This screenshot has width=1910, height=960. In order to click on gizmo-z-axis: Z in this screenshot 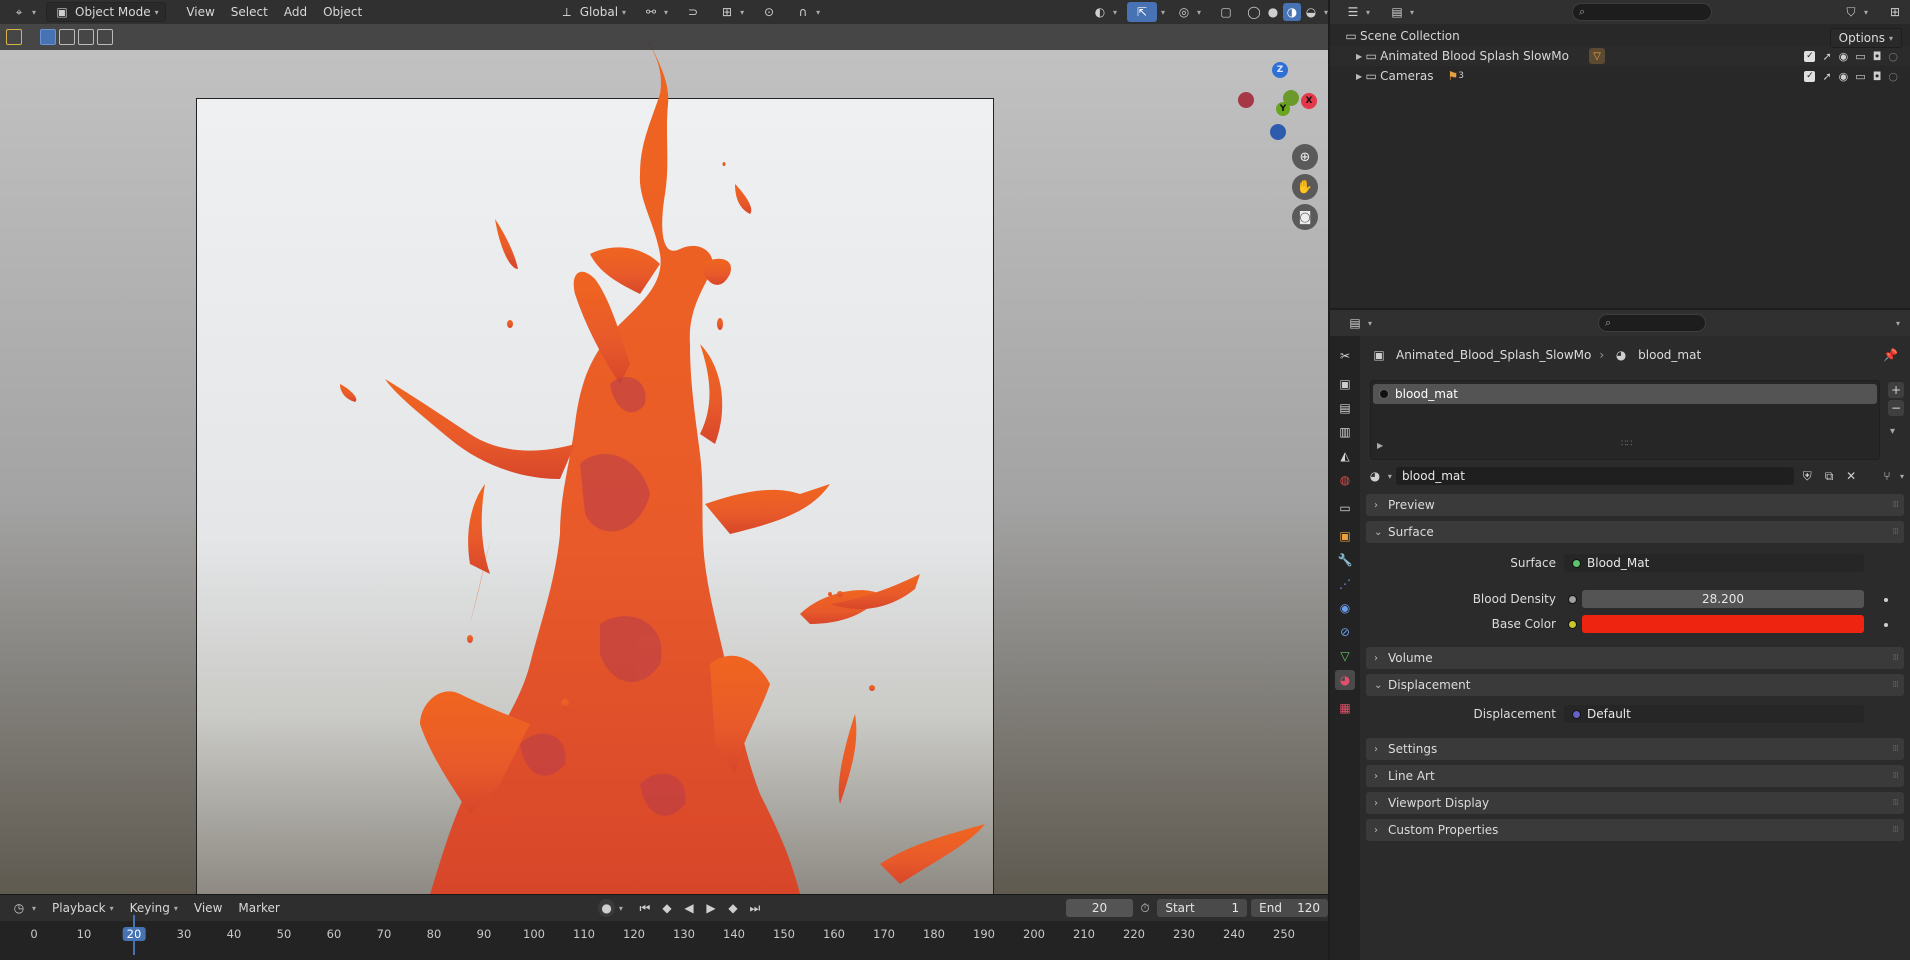, I will do `click(1280, 70)`.